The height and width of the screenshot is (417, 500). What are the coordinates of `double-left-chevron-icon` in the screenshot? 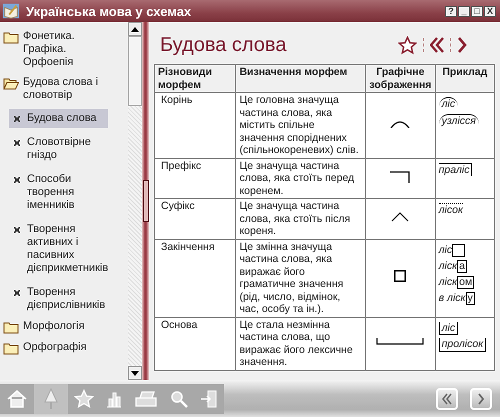 It's located at (447, 398).